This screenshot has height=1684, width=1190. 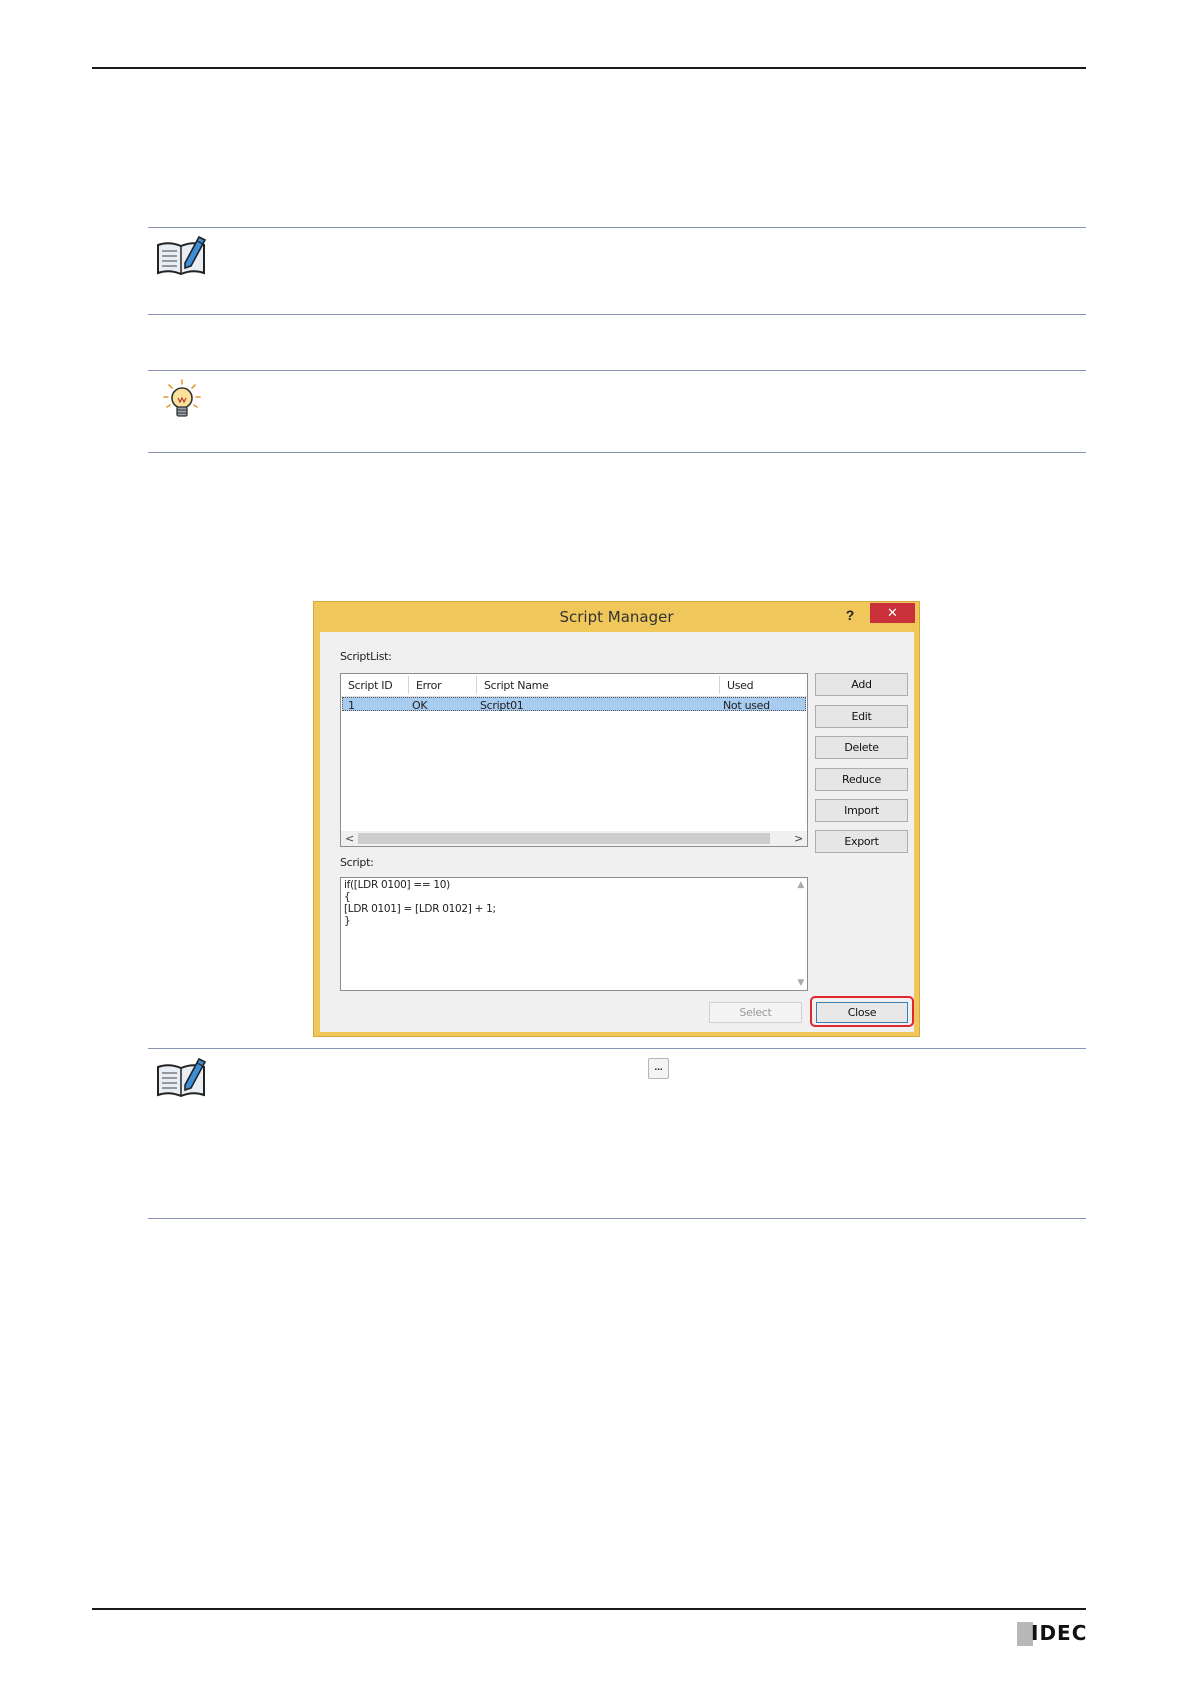 I want to click on scroll-left-icon: <, so click(x=349, y=838).